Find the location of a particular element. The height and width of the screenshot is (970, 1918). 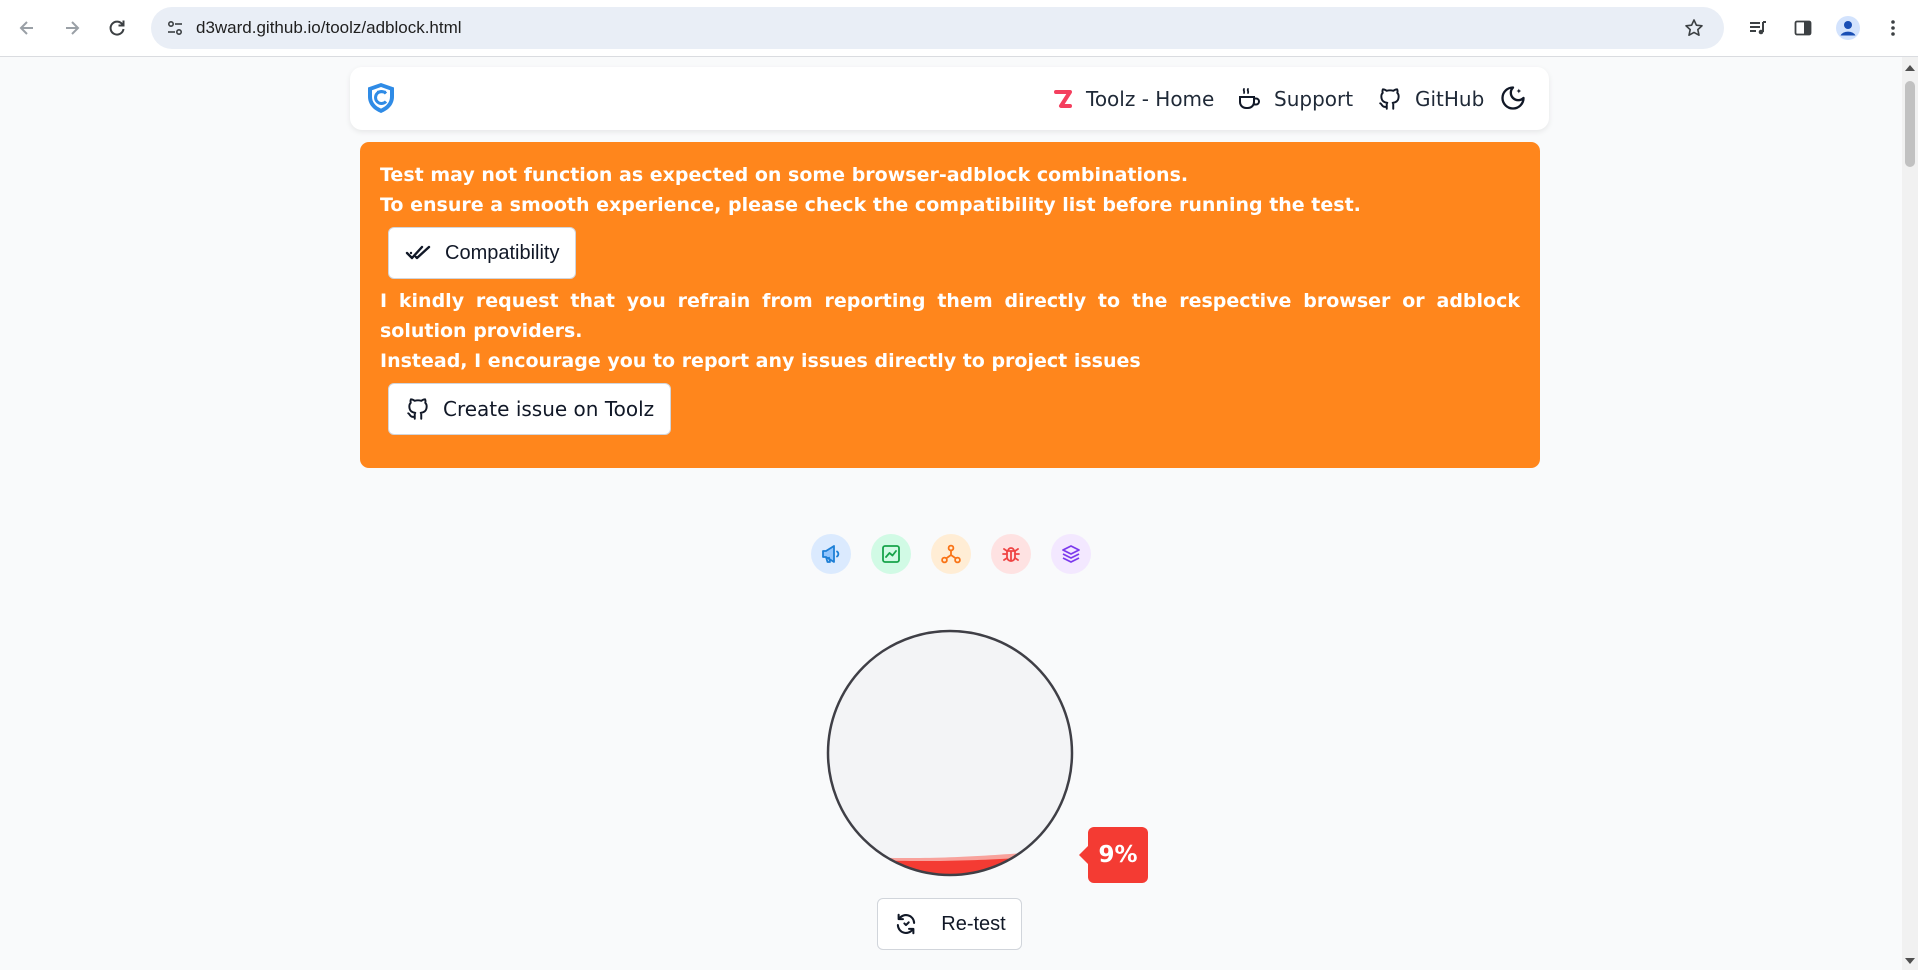

nav-link-label: Support is located at coordinates (1314, 99).